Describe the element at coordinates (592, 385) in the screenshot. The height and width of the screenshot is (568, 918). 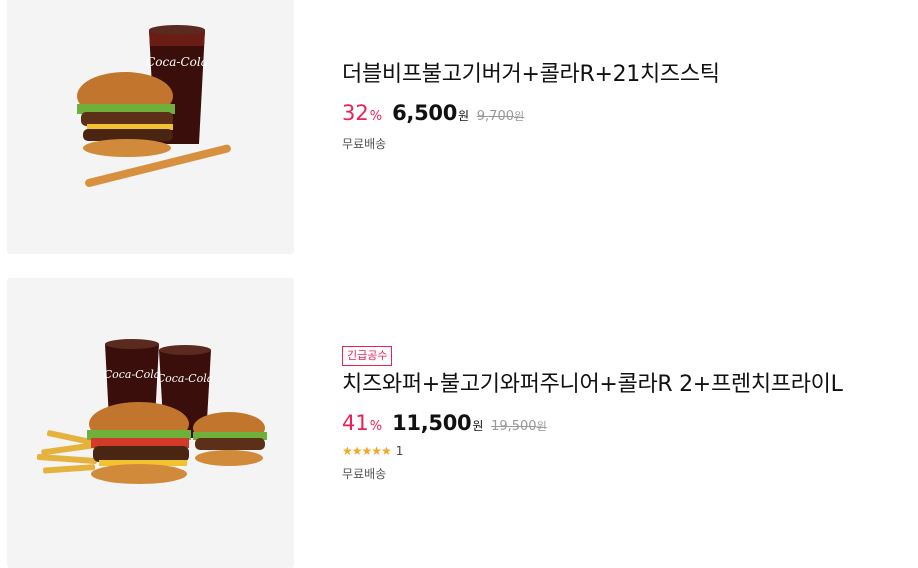
I see `product-title: 치즈와퍼+불고기와퍼주니어+콜라R 2+프렌치프라이L` at that location.